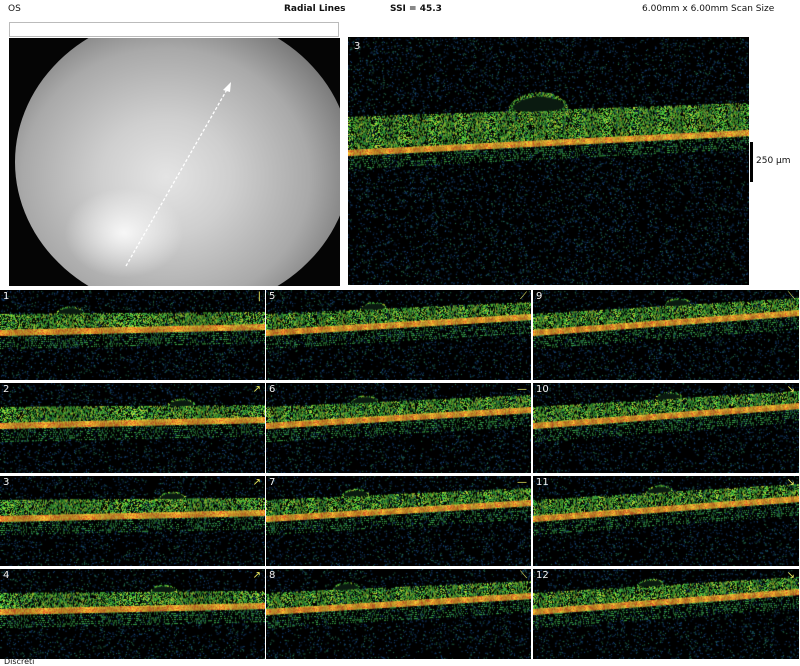  I want to click on oct-thumbnail: 12 ↘, so click(666, 614).